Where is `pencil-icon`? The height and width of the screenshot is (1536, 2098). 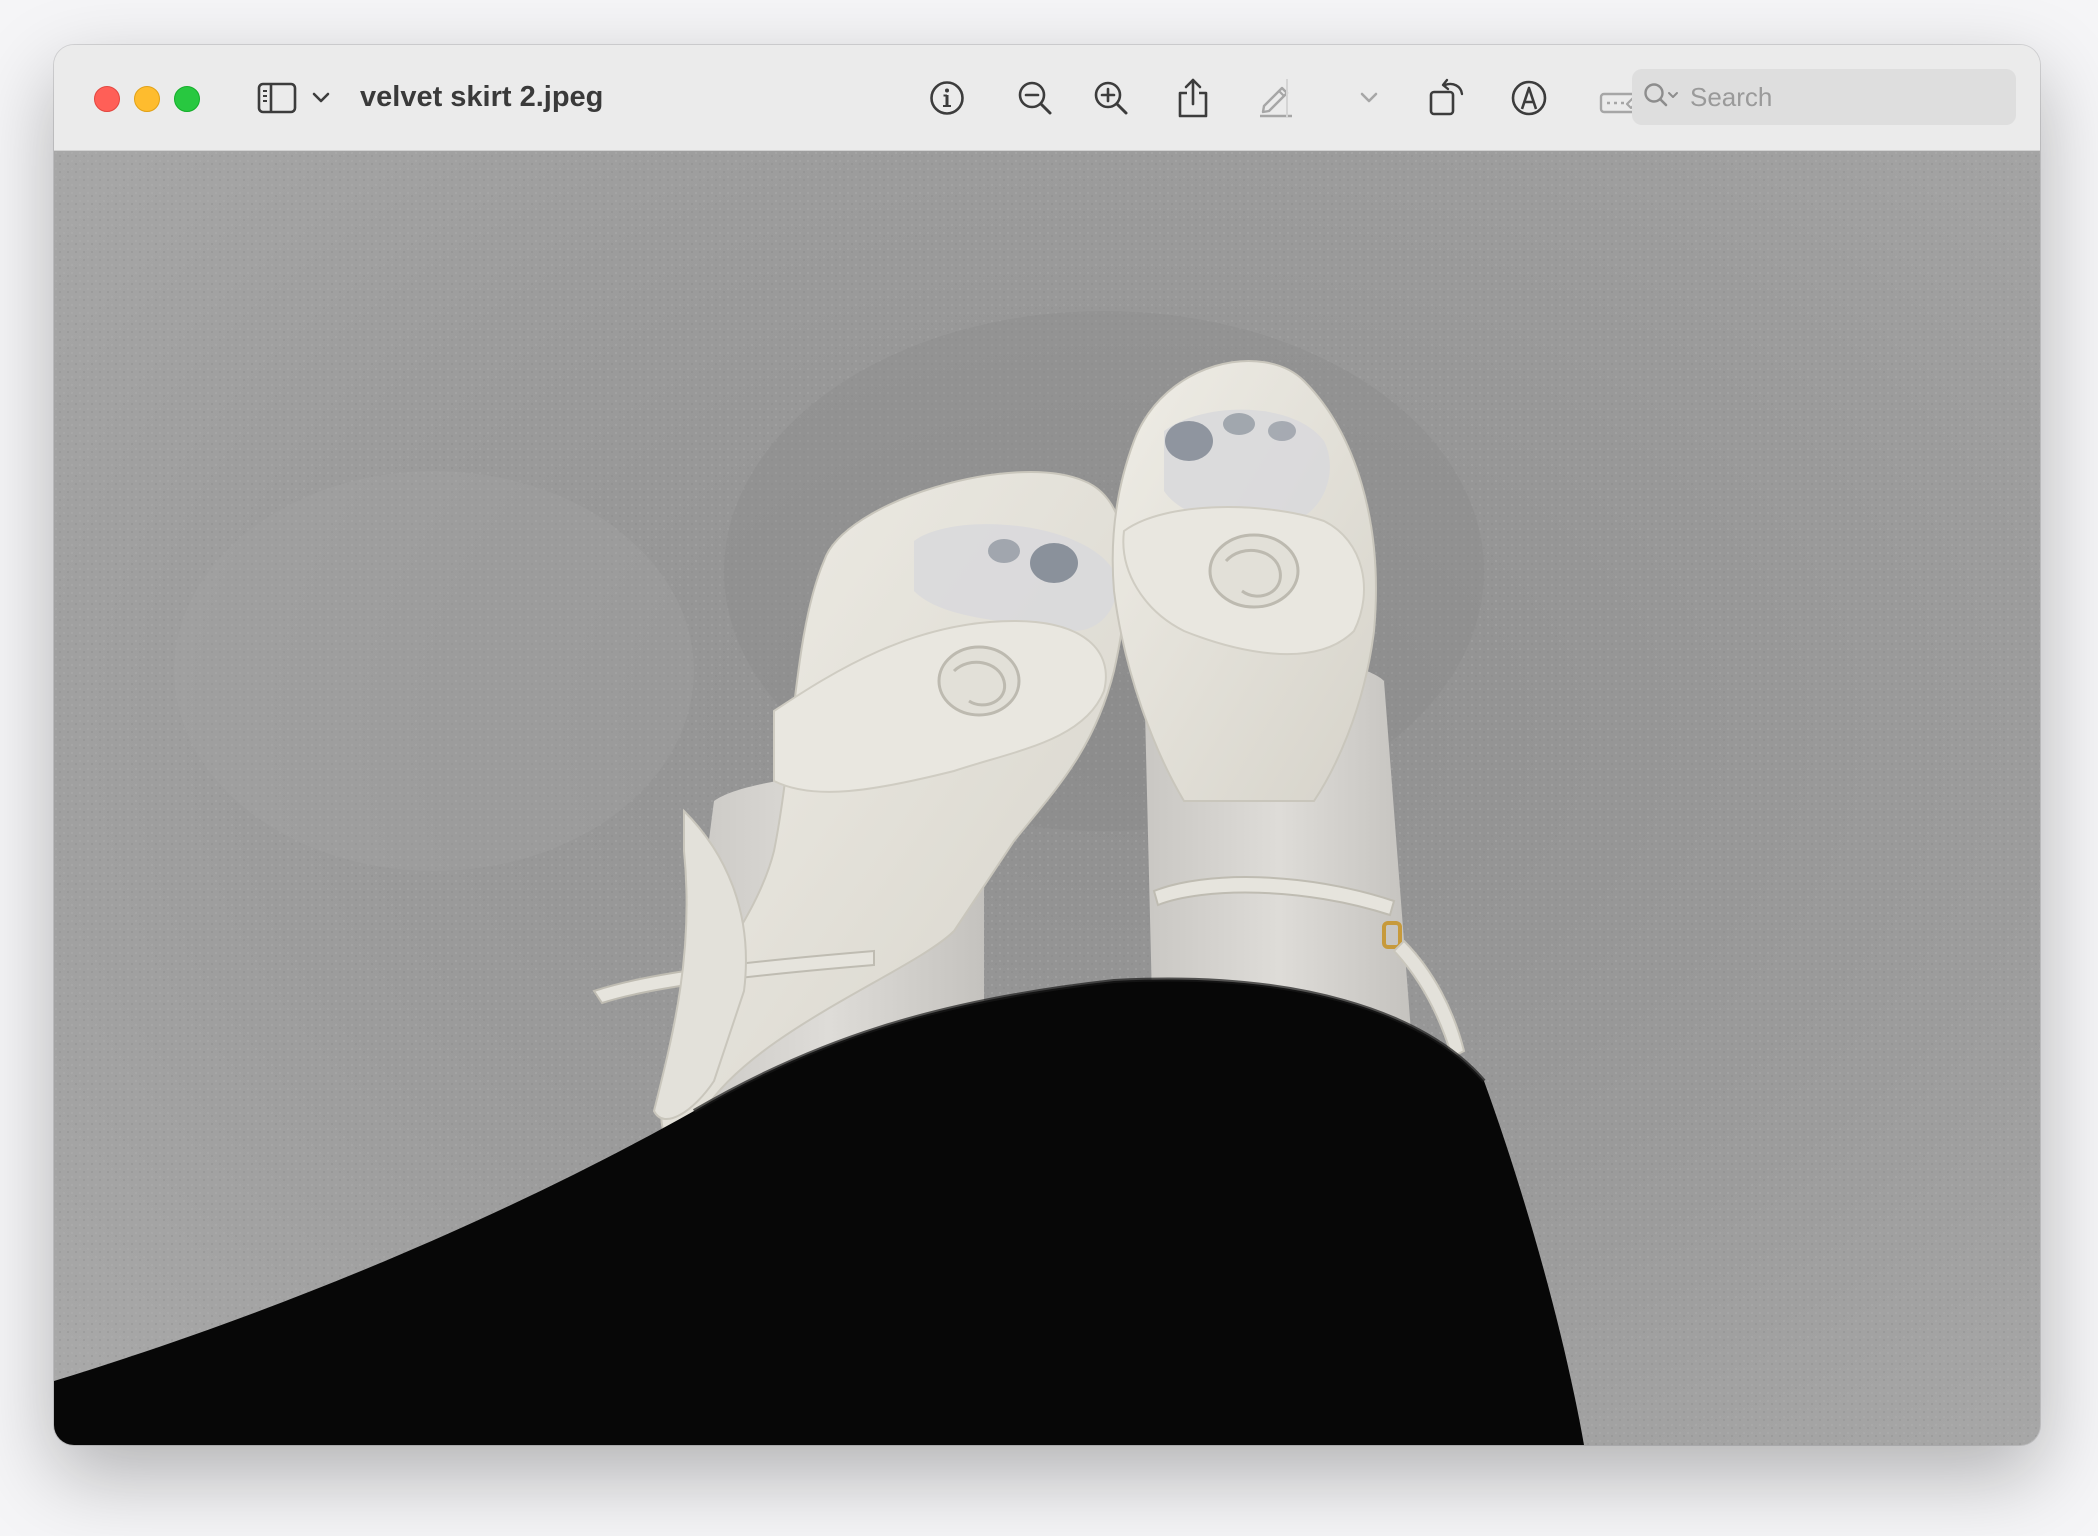 pencil-icon is located at coordinates (1288, 98).